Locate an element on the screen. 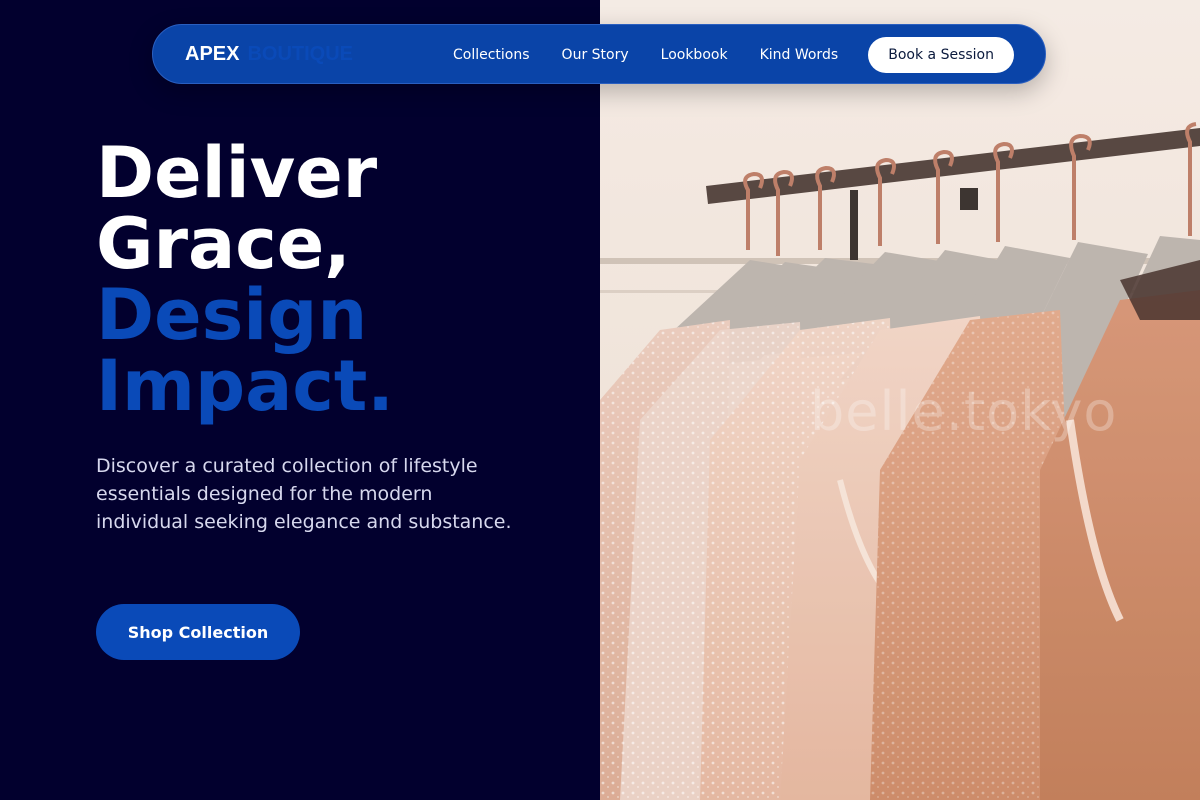 Image resolution: width=1200 pixels, height=800 pixels. photo-watermark: belle.tokyo is located at coordinates (964, 411).